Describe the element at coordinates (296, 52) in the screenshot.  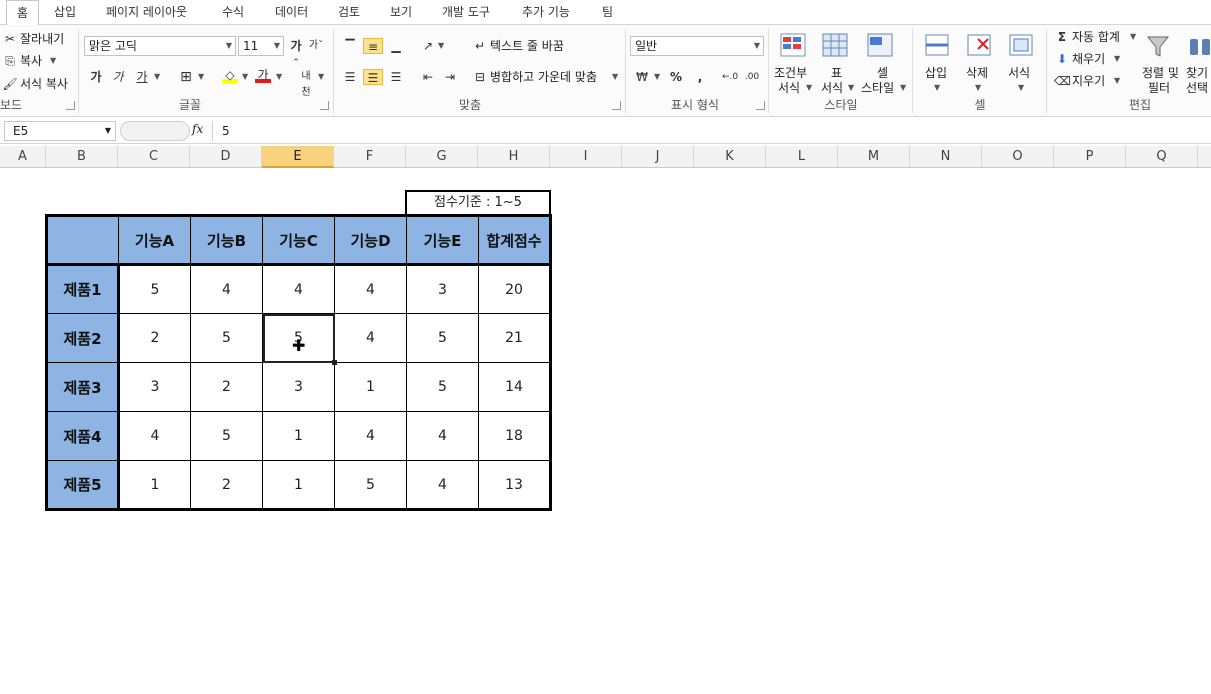
I see `grow-font-icon: 가^` at that location.